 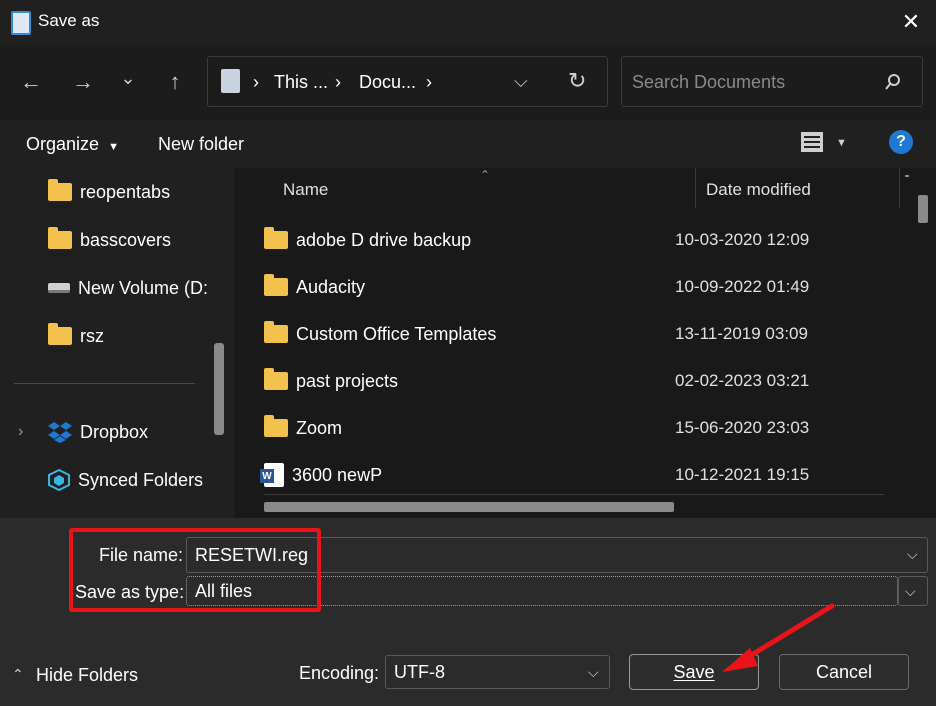 What do you see at coordinates (742, 474) in the screenshot?
I see `file-date: 10-12-2021 19:15` at bounding box center [742, 474].